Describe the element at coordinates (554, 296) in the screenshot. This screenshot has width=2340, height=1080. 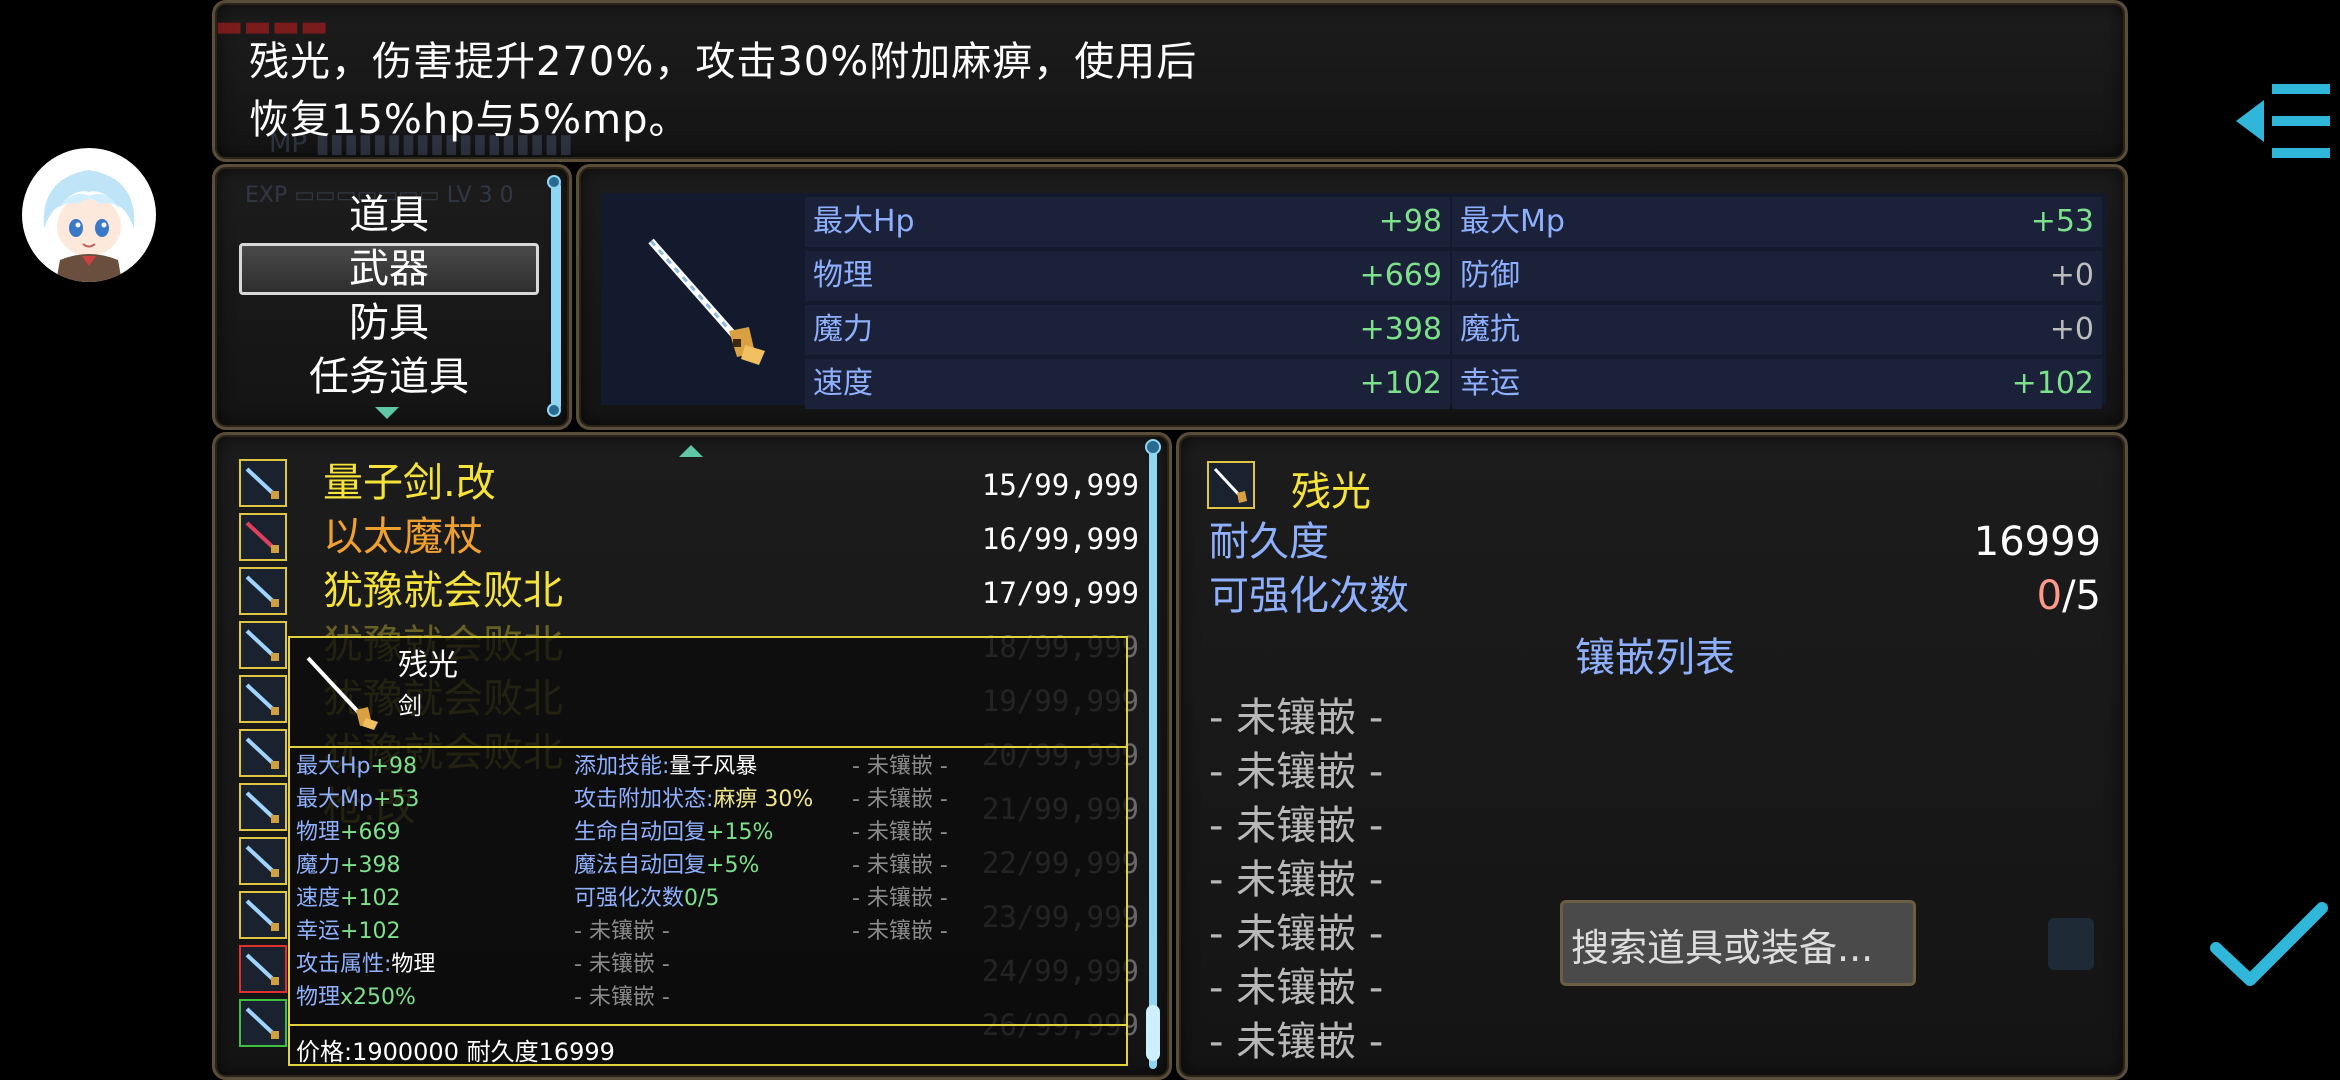
I see `category-scrollbar` at that location.